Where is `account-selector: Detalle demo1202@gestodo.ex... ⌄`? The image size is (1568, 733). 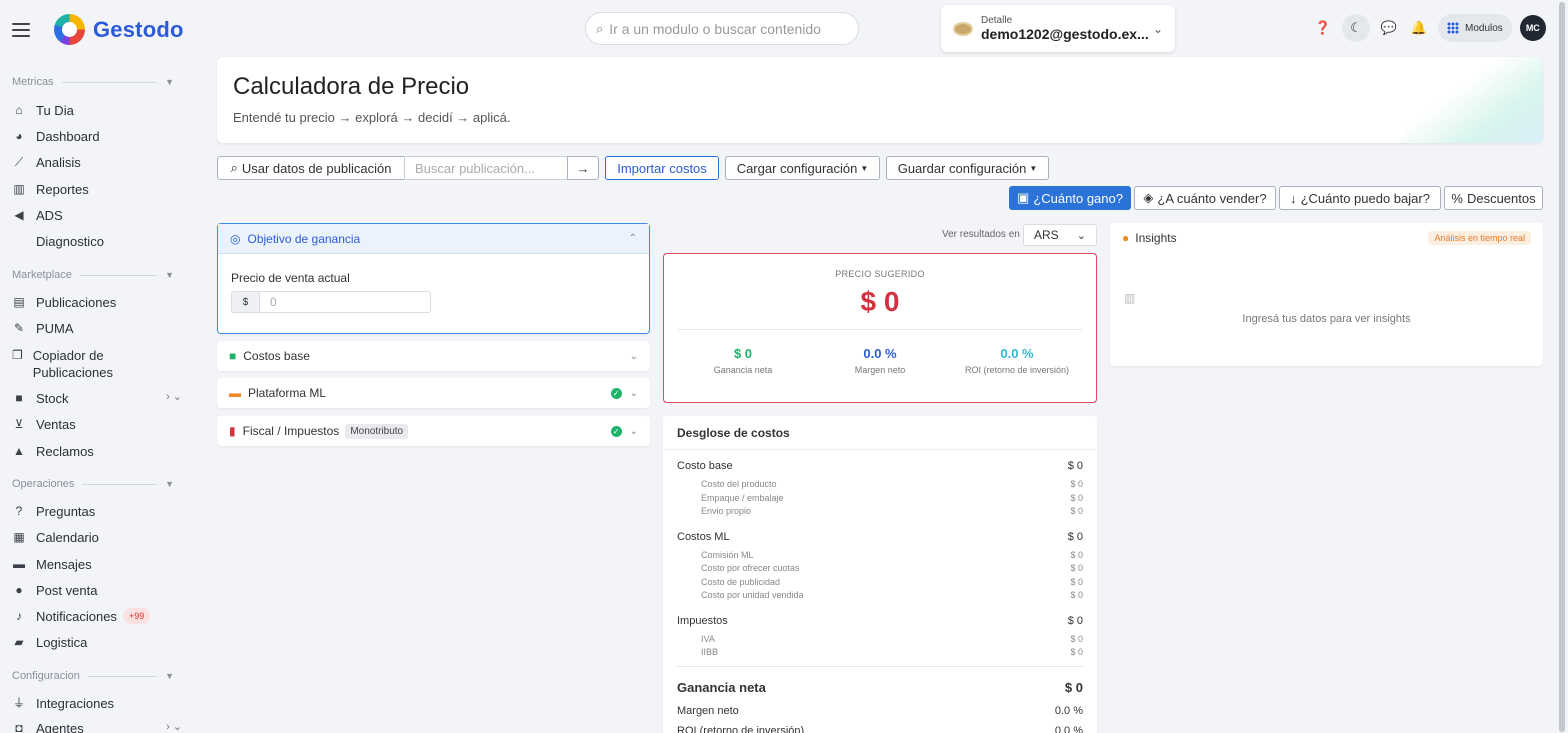
account-selector: Detalle demo1202@gestodo.ex... ⌄ is located at coordinates (1058, 28).